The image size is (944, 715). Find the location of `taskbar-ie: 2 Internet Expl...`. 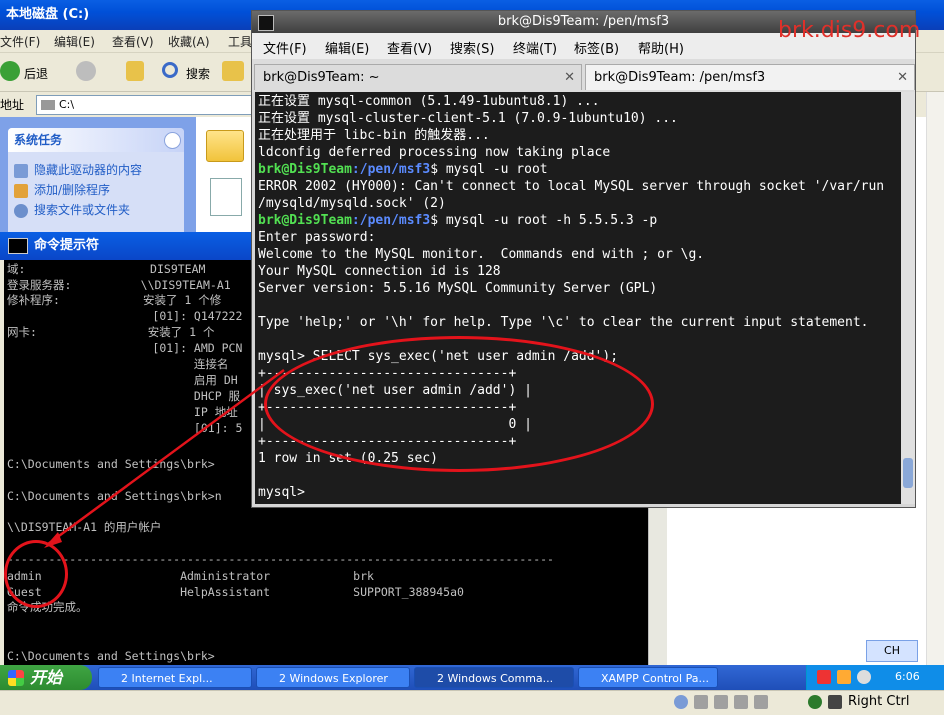

taskbar-ie: 2 Internet Expl... is located at coordinates (175, 677).